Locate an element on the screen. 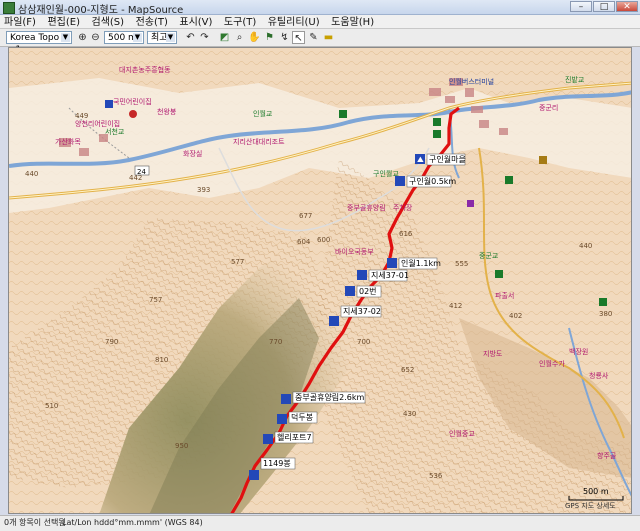 Image resolution: width=640 pixels, height=531 pixels. menu-tools: 도구(T) is located at coordinates (240, 22).